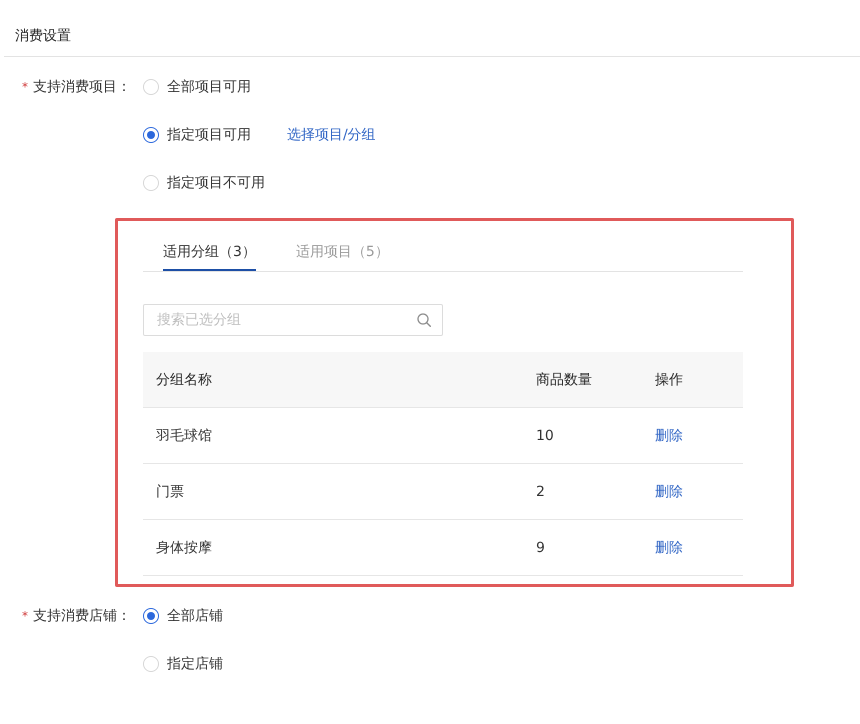 This screenshot has width=860, height=724. I want to click on table-cell-text: 身体按摩, so click(184, 547).